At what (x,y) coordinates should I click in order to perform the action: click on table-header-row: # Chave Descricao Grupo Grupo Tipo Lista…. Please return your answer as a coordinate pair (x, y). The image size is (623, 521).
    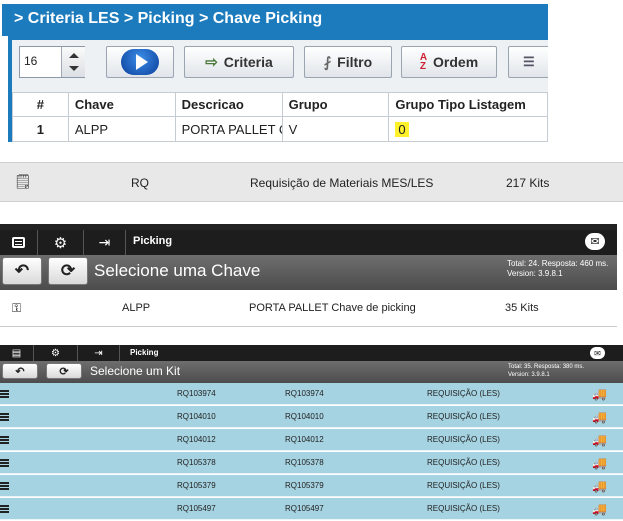
    Looking at the image, I should click on (280, 104).